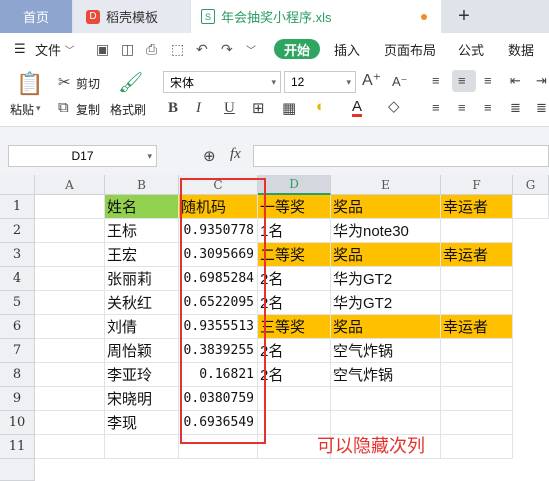 This screenshot has width=549, height=481. What do you see at coordinates (17, 279) in the screenshot?
I see `row-header: 4` at bounding box center [17, 279].